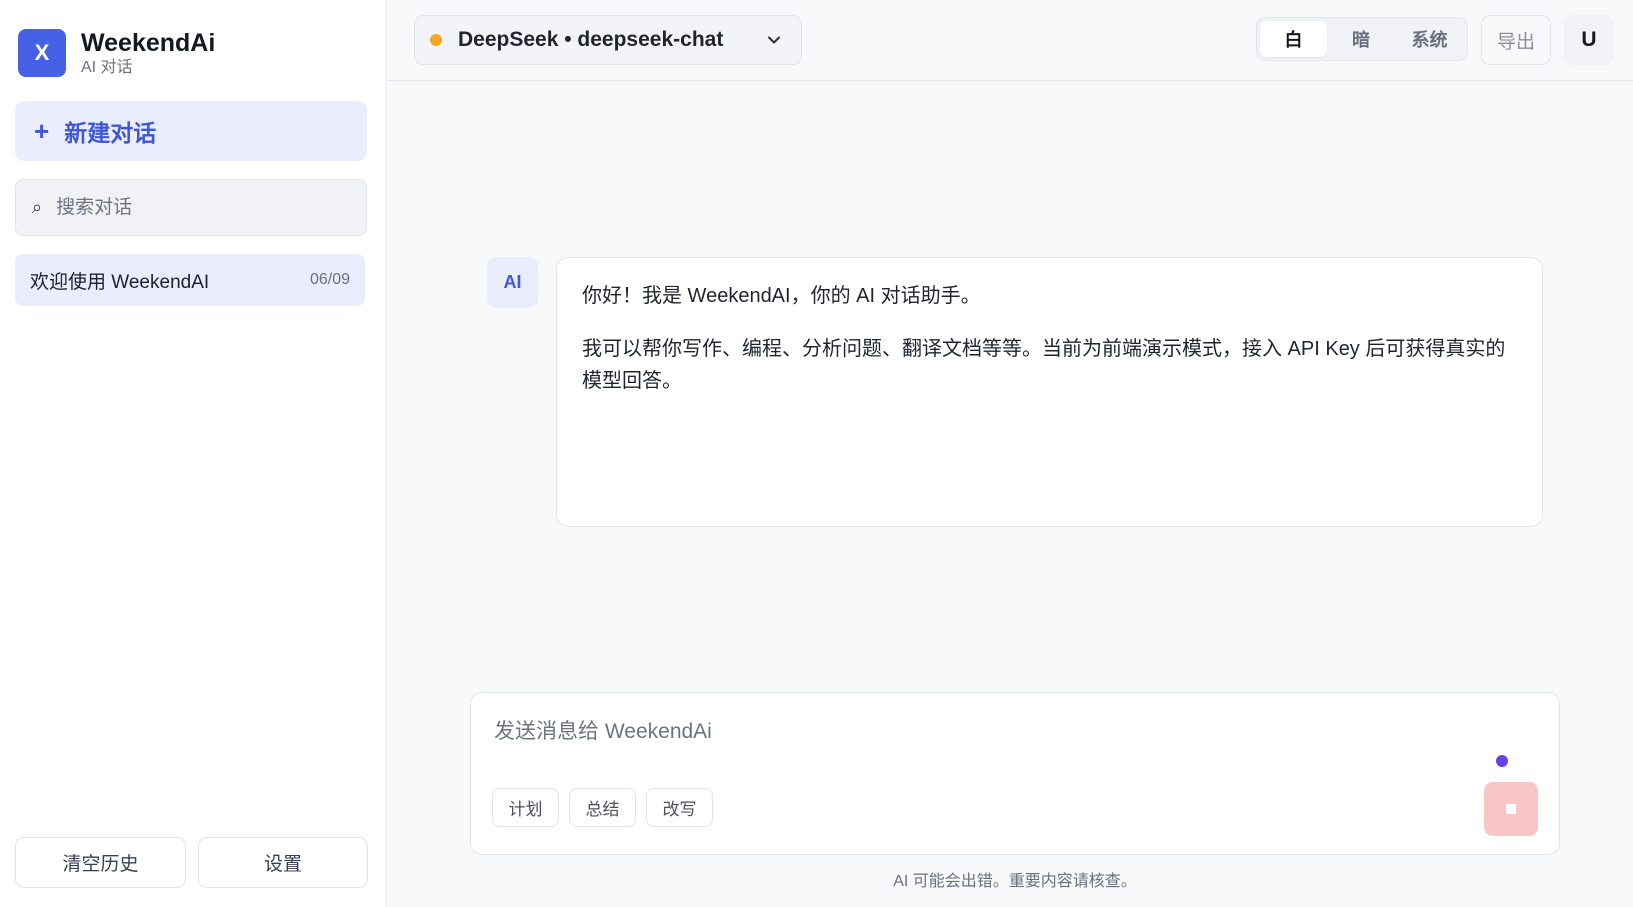  Describe the element at coordinates (512, 282) in the screenshot. I see `ai-avatar: AI` at that location.